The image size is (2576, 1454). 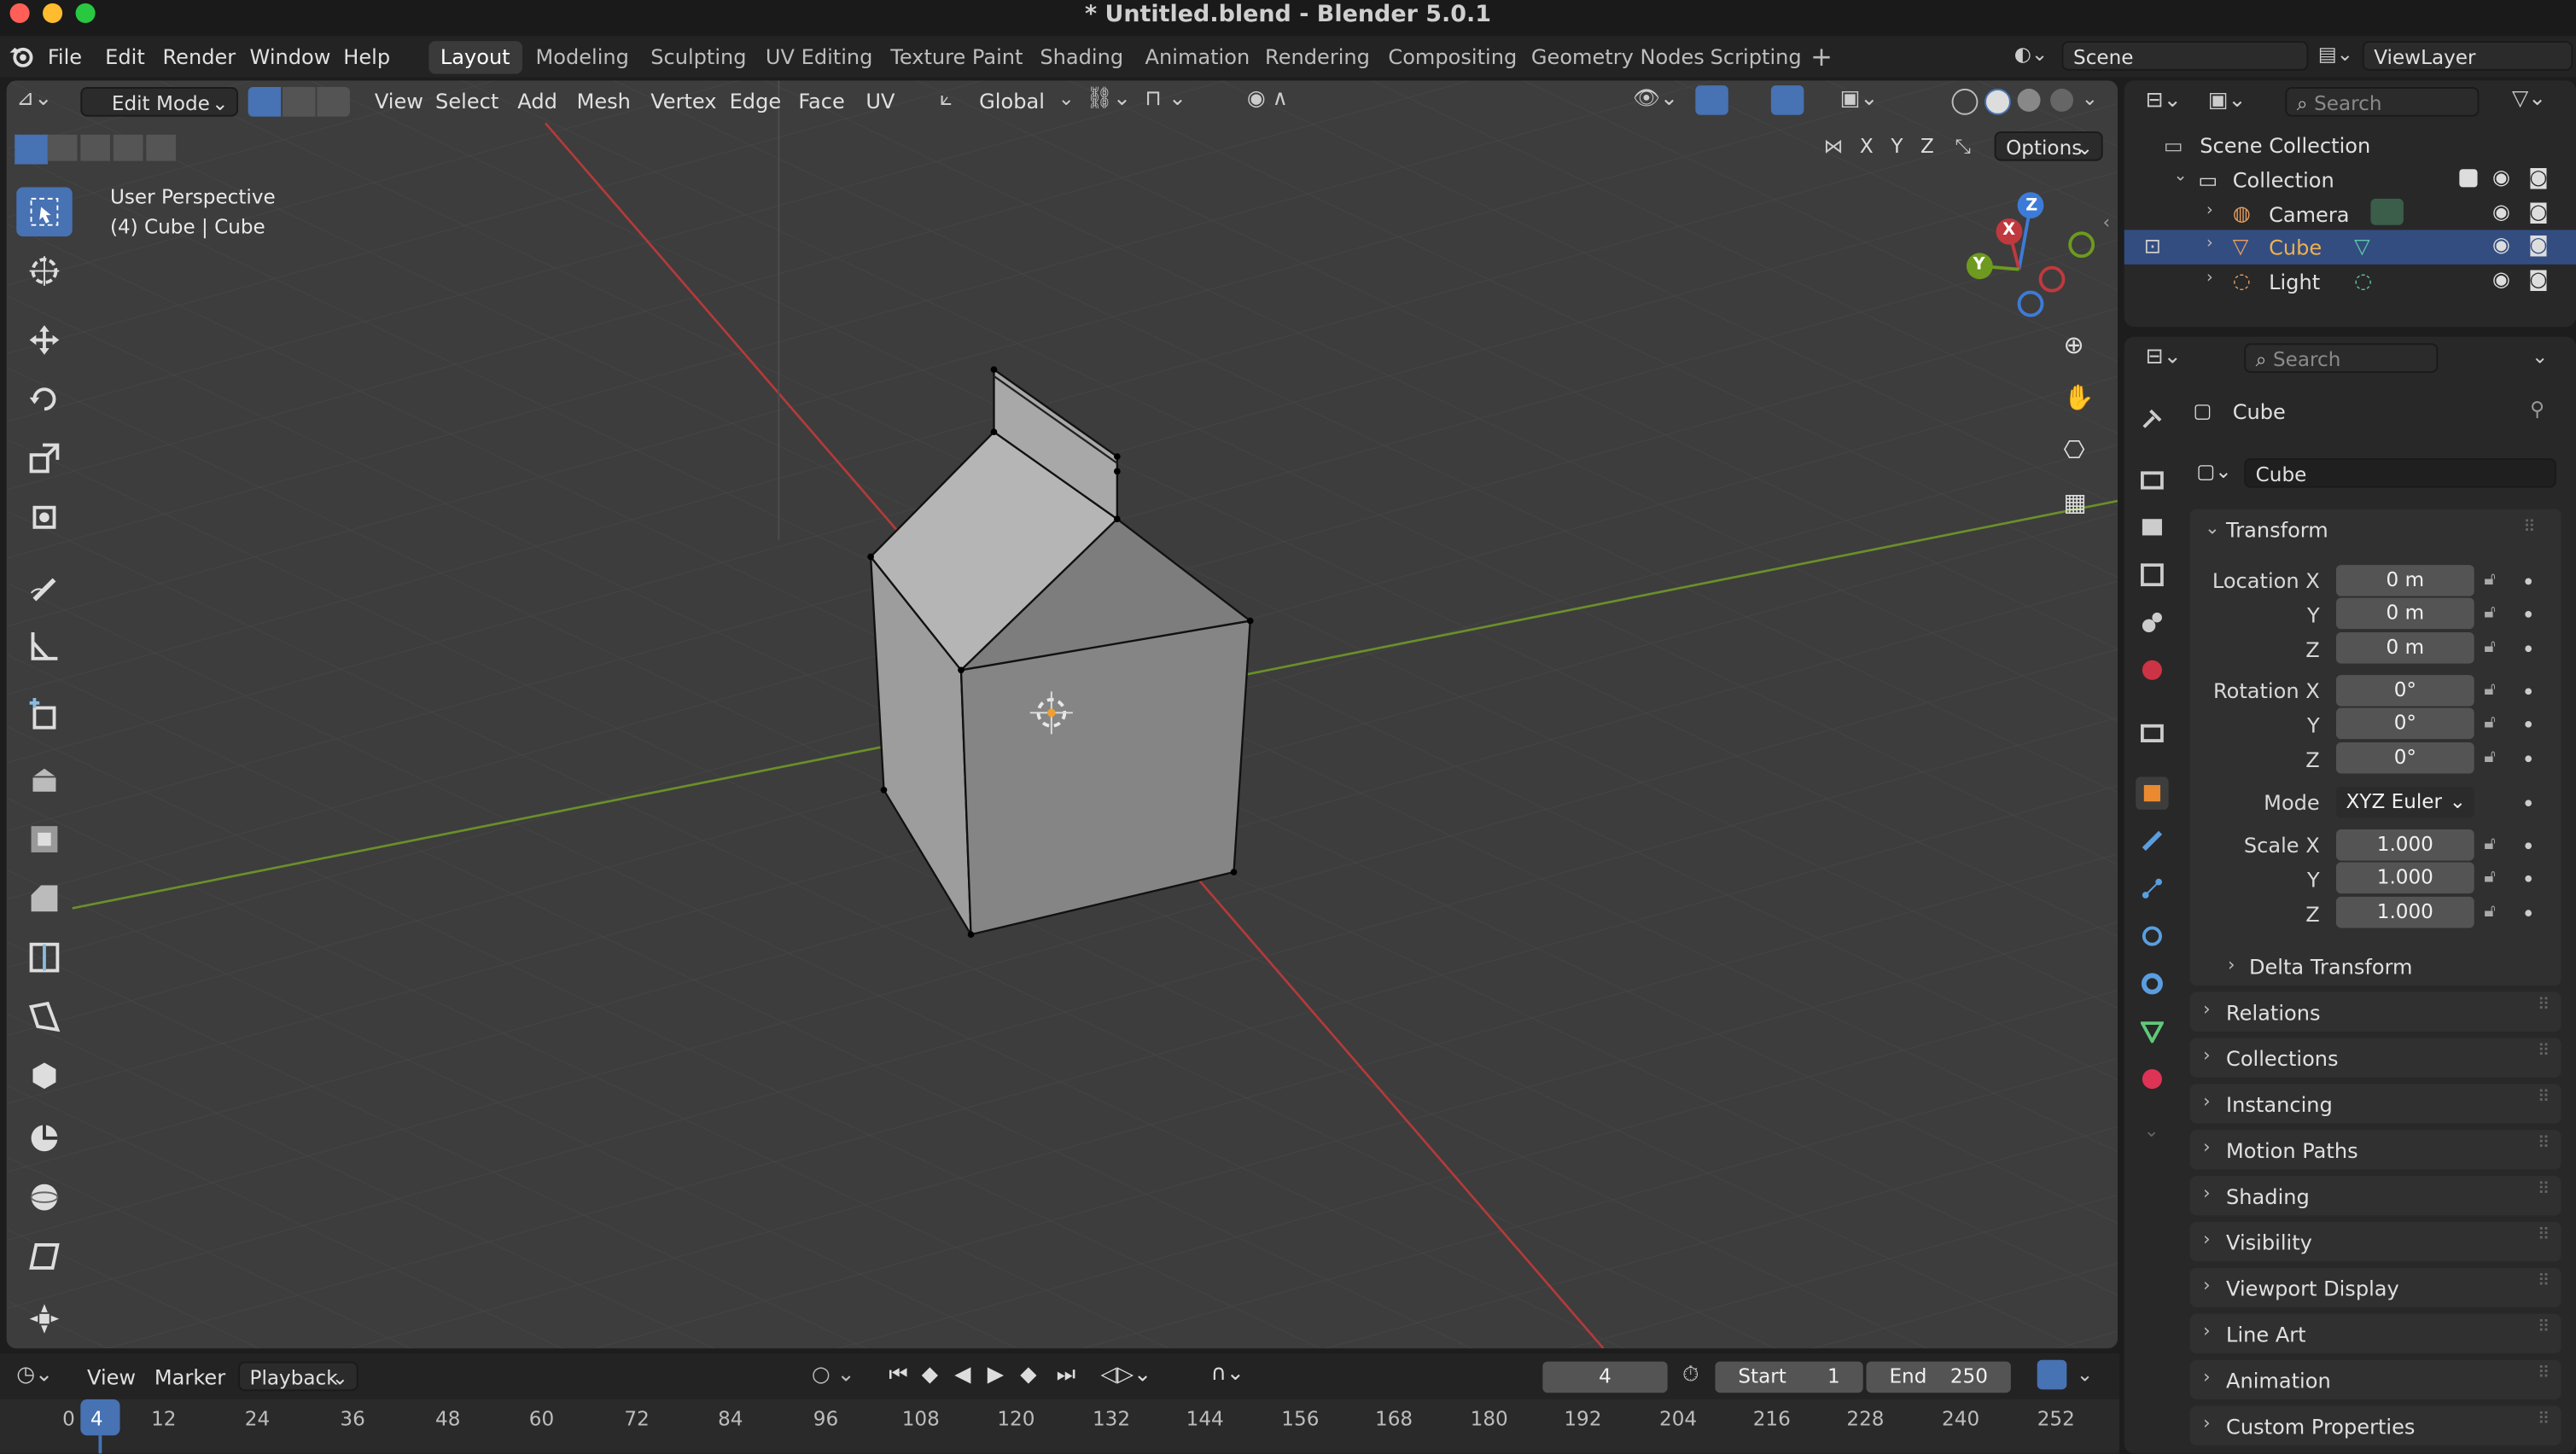 What do you see at coordinates (2375, 1425) in the screenshot?
I see `custom-properties-panel: › Custom Properties ⠿` at bounding box center [2375, 1425].